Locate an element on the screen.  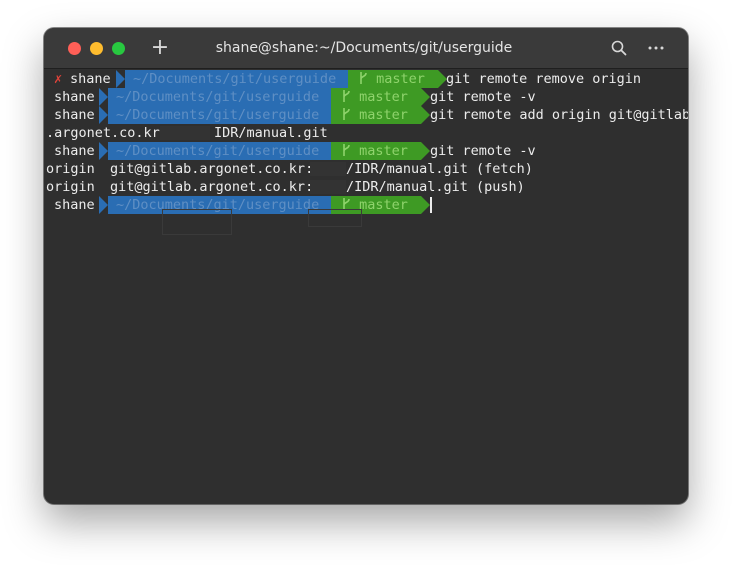
prompt-user: shane is located at coordinates (93, 79).